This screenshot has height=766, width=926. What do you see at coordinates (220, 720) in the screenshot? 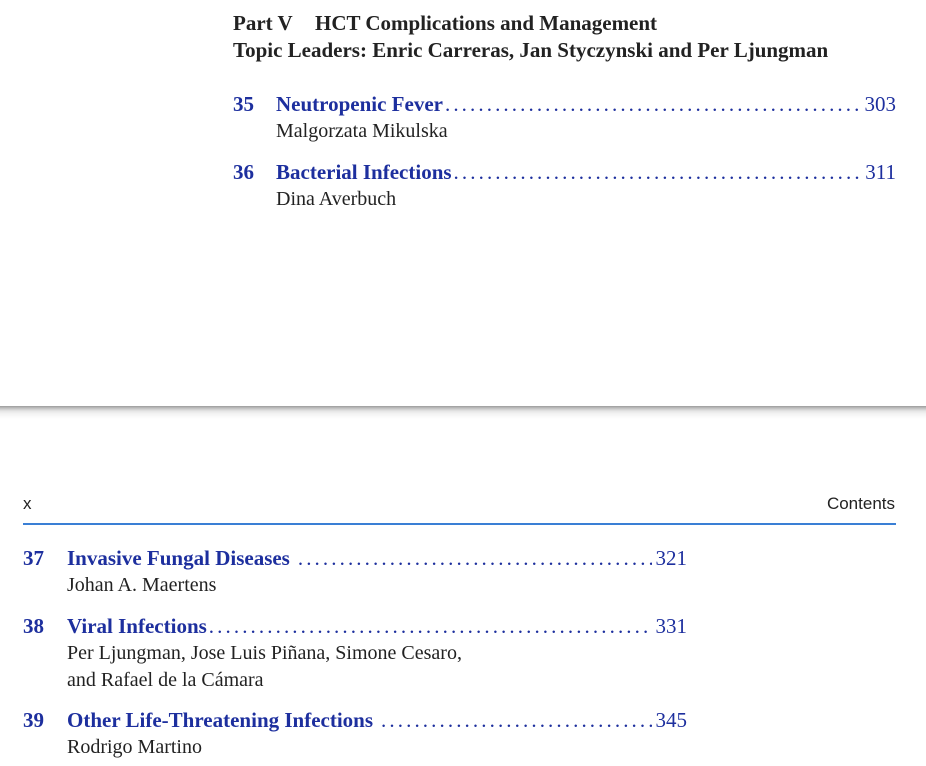
I see `chapter-title-link: Other Life-Threatening Infections` at bounding box center [220, 720].